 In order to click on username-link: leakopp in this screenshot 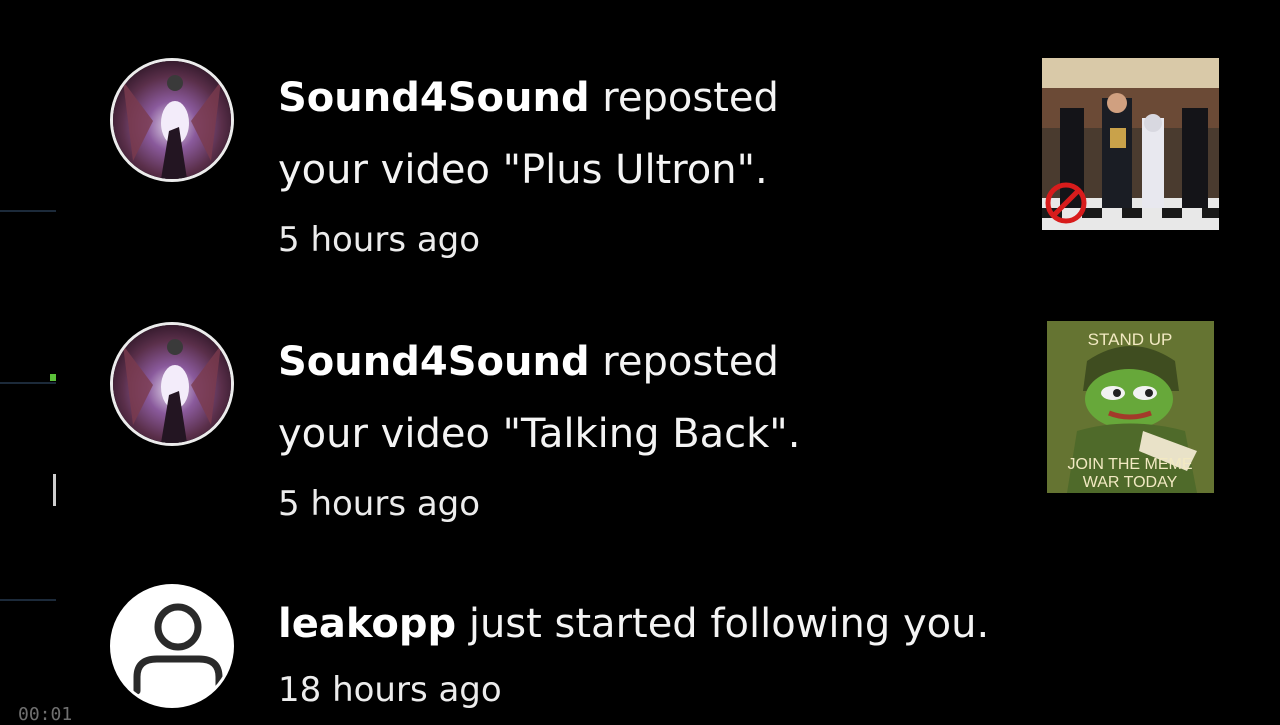, I will do `click(367, 624)`.